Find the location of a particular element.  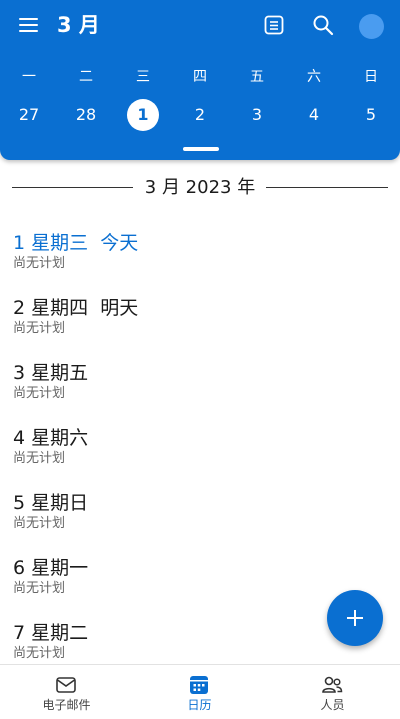

agenda-day-item: 2 星期四 明天 尚无计划 is located at coordinates (200, 321).